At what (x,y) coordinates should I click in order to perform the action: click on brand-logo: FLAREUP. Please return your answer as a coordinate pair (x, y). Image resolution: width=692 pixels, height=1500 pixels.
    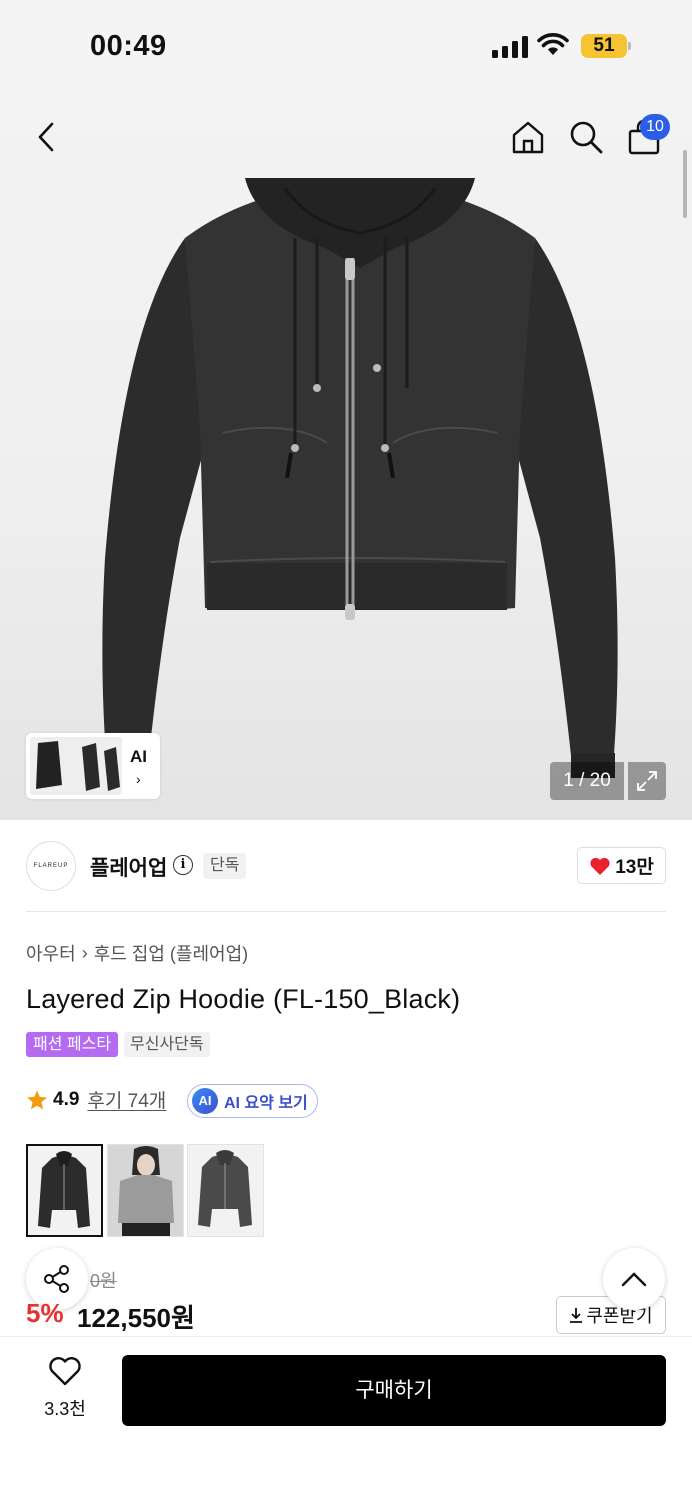
    Looking at the image, I should click on (51, 866).